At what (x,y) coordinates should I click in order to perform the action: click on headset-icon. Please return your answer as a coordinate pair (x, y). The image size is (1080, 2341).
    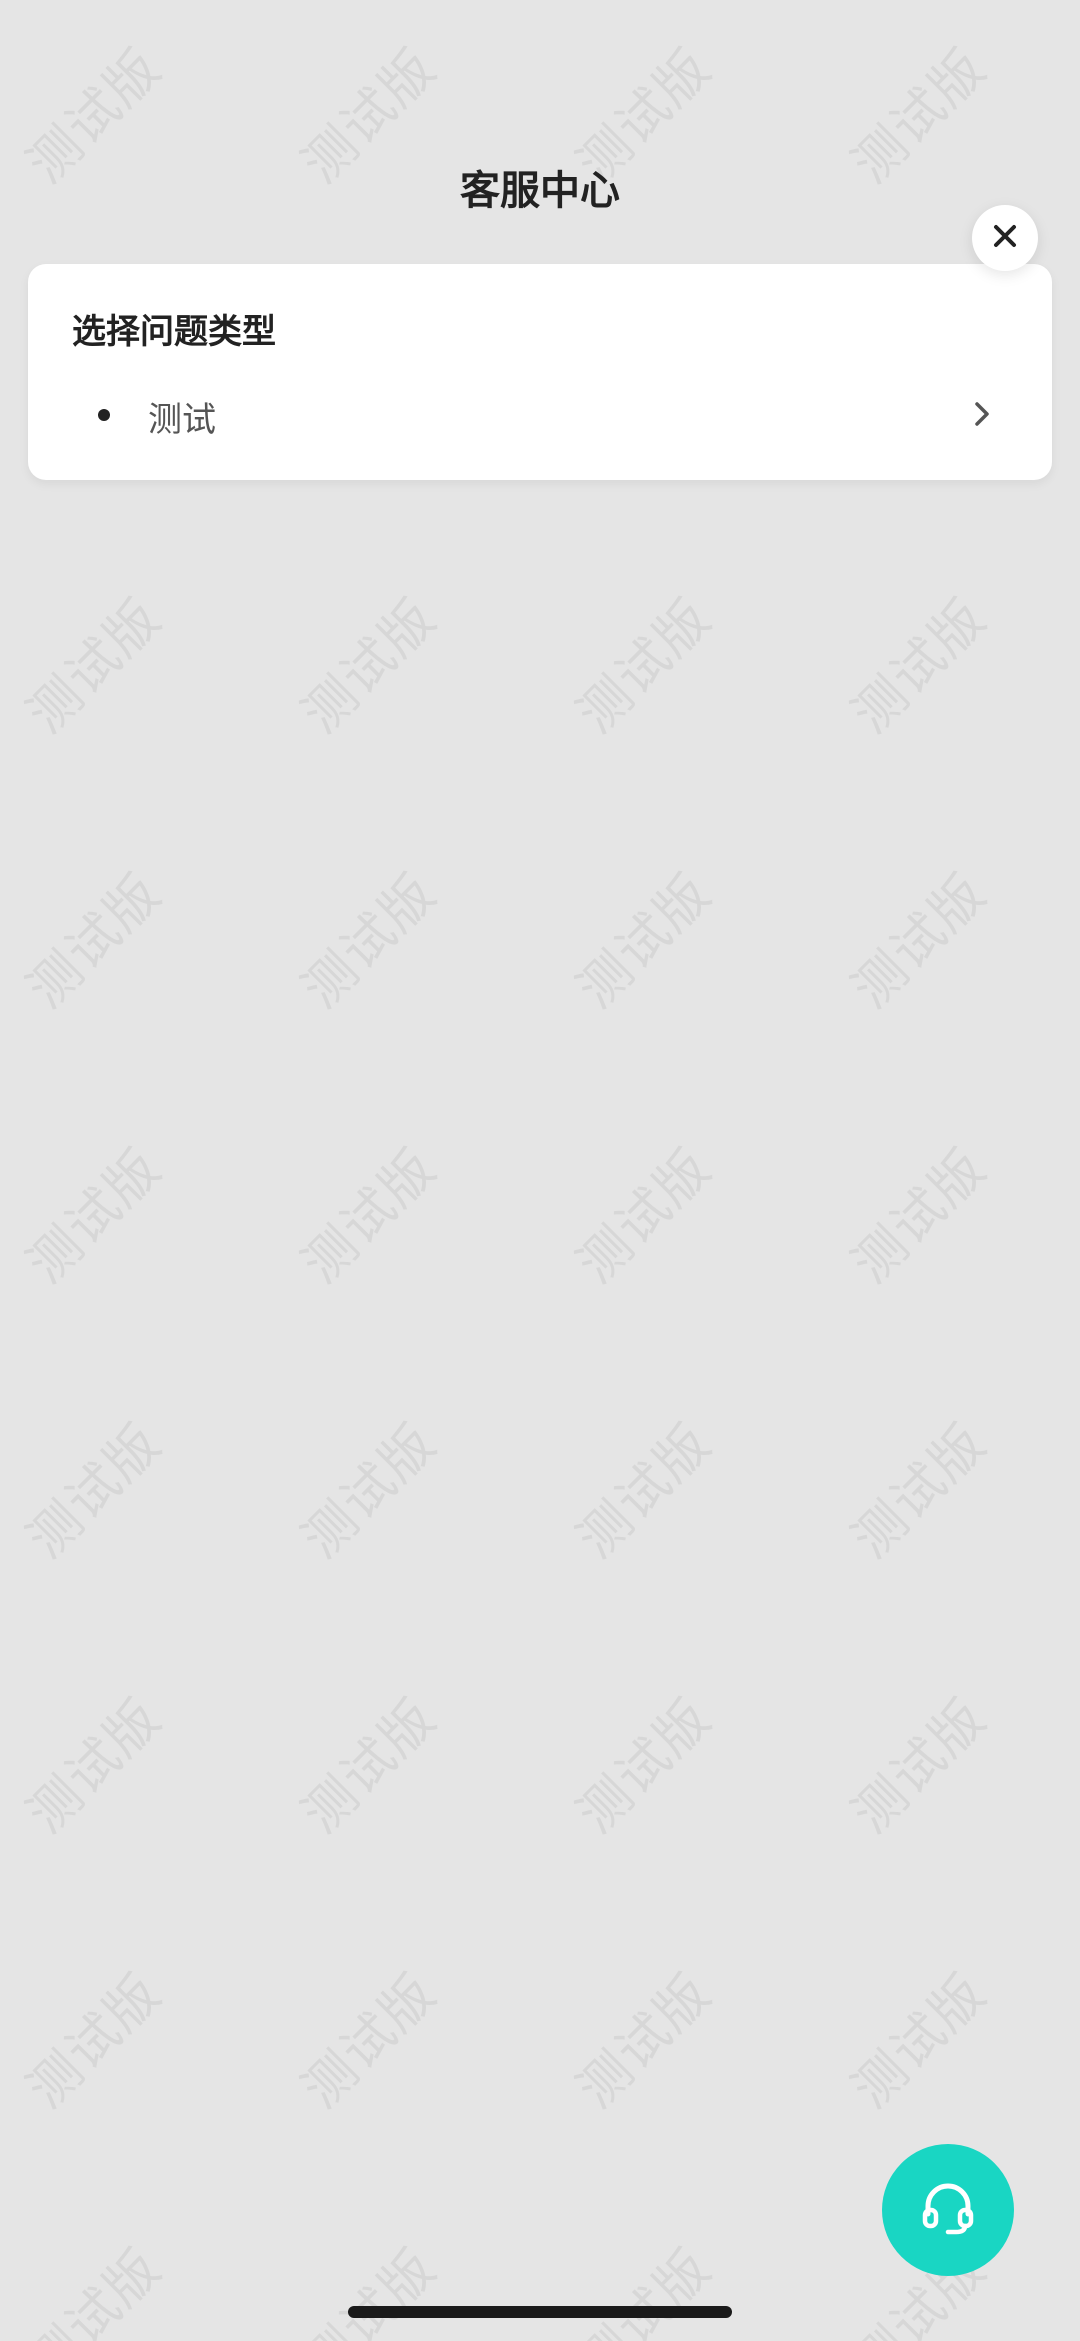
    Looking at the image, I should click on (948, 2210).